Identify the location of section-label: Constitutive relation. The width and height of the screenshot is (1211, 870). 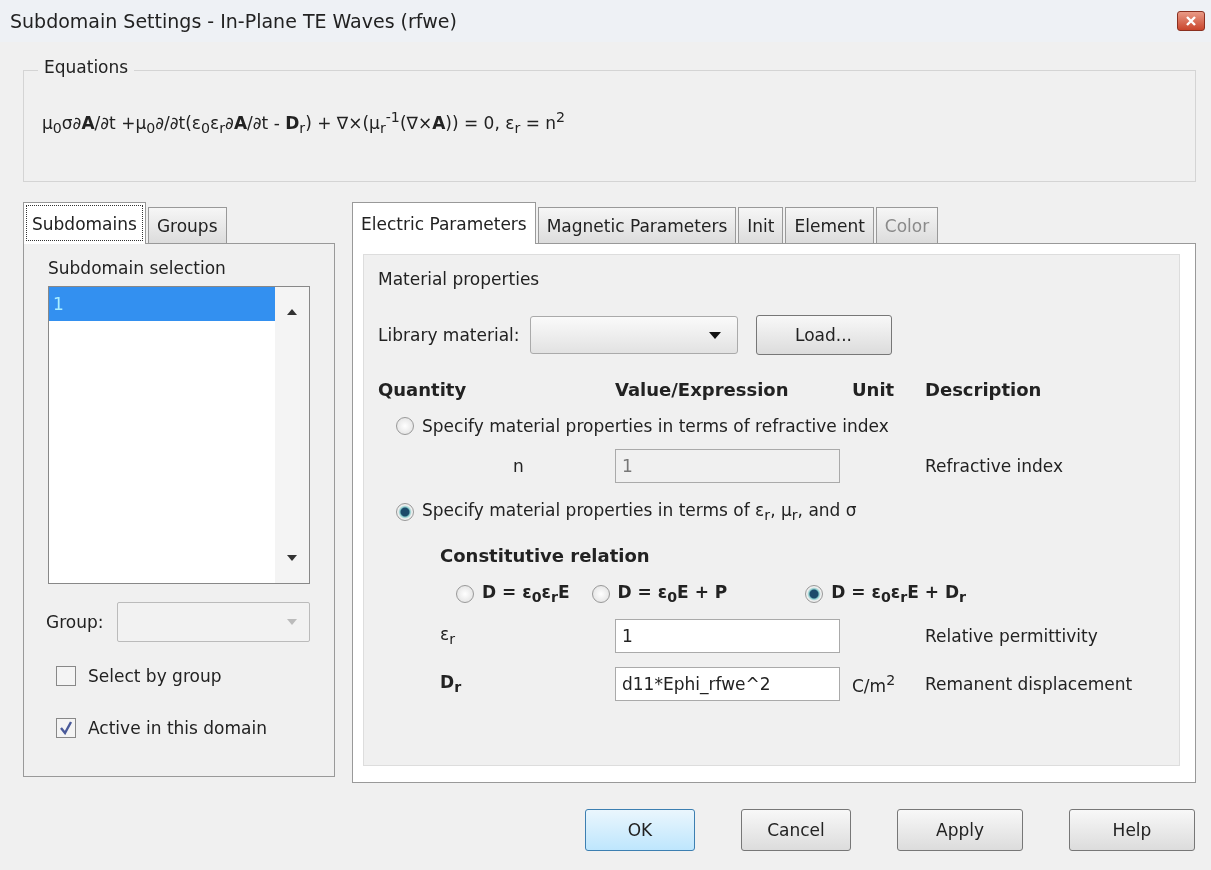
(545, 556).